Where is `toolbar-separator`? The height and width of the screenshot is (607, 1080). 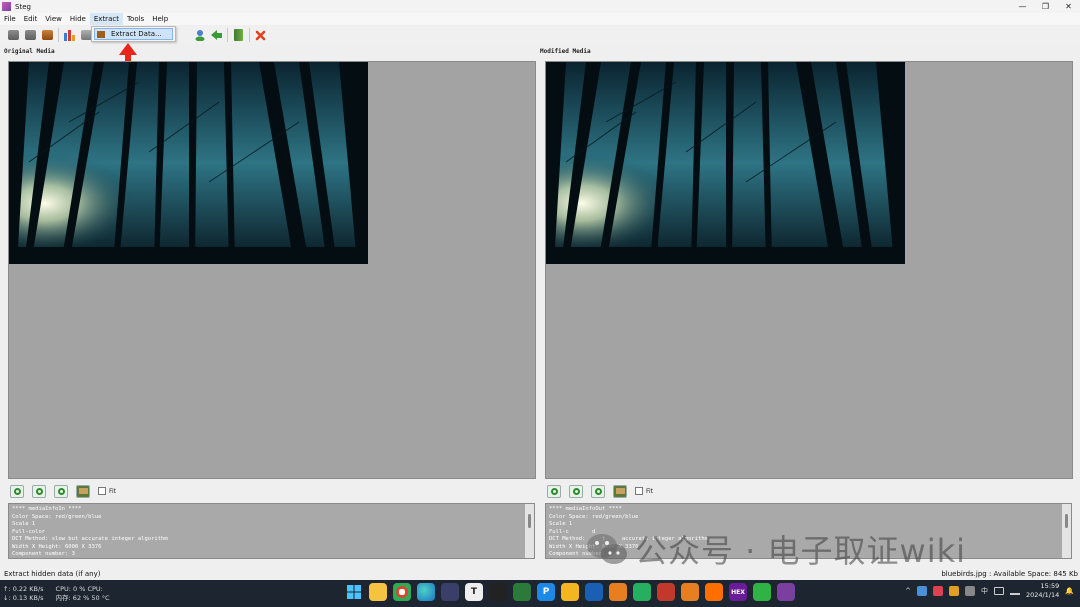 toolbar-separator is located at coordinates (227, 35).